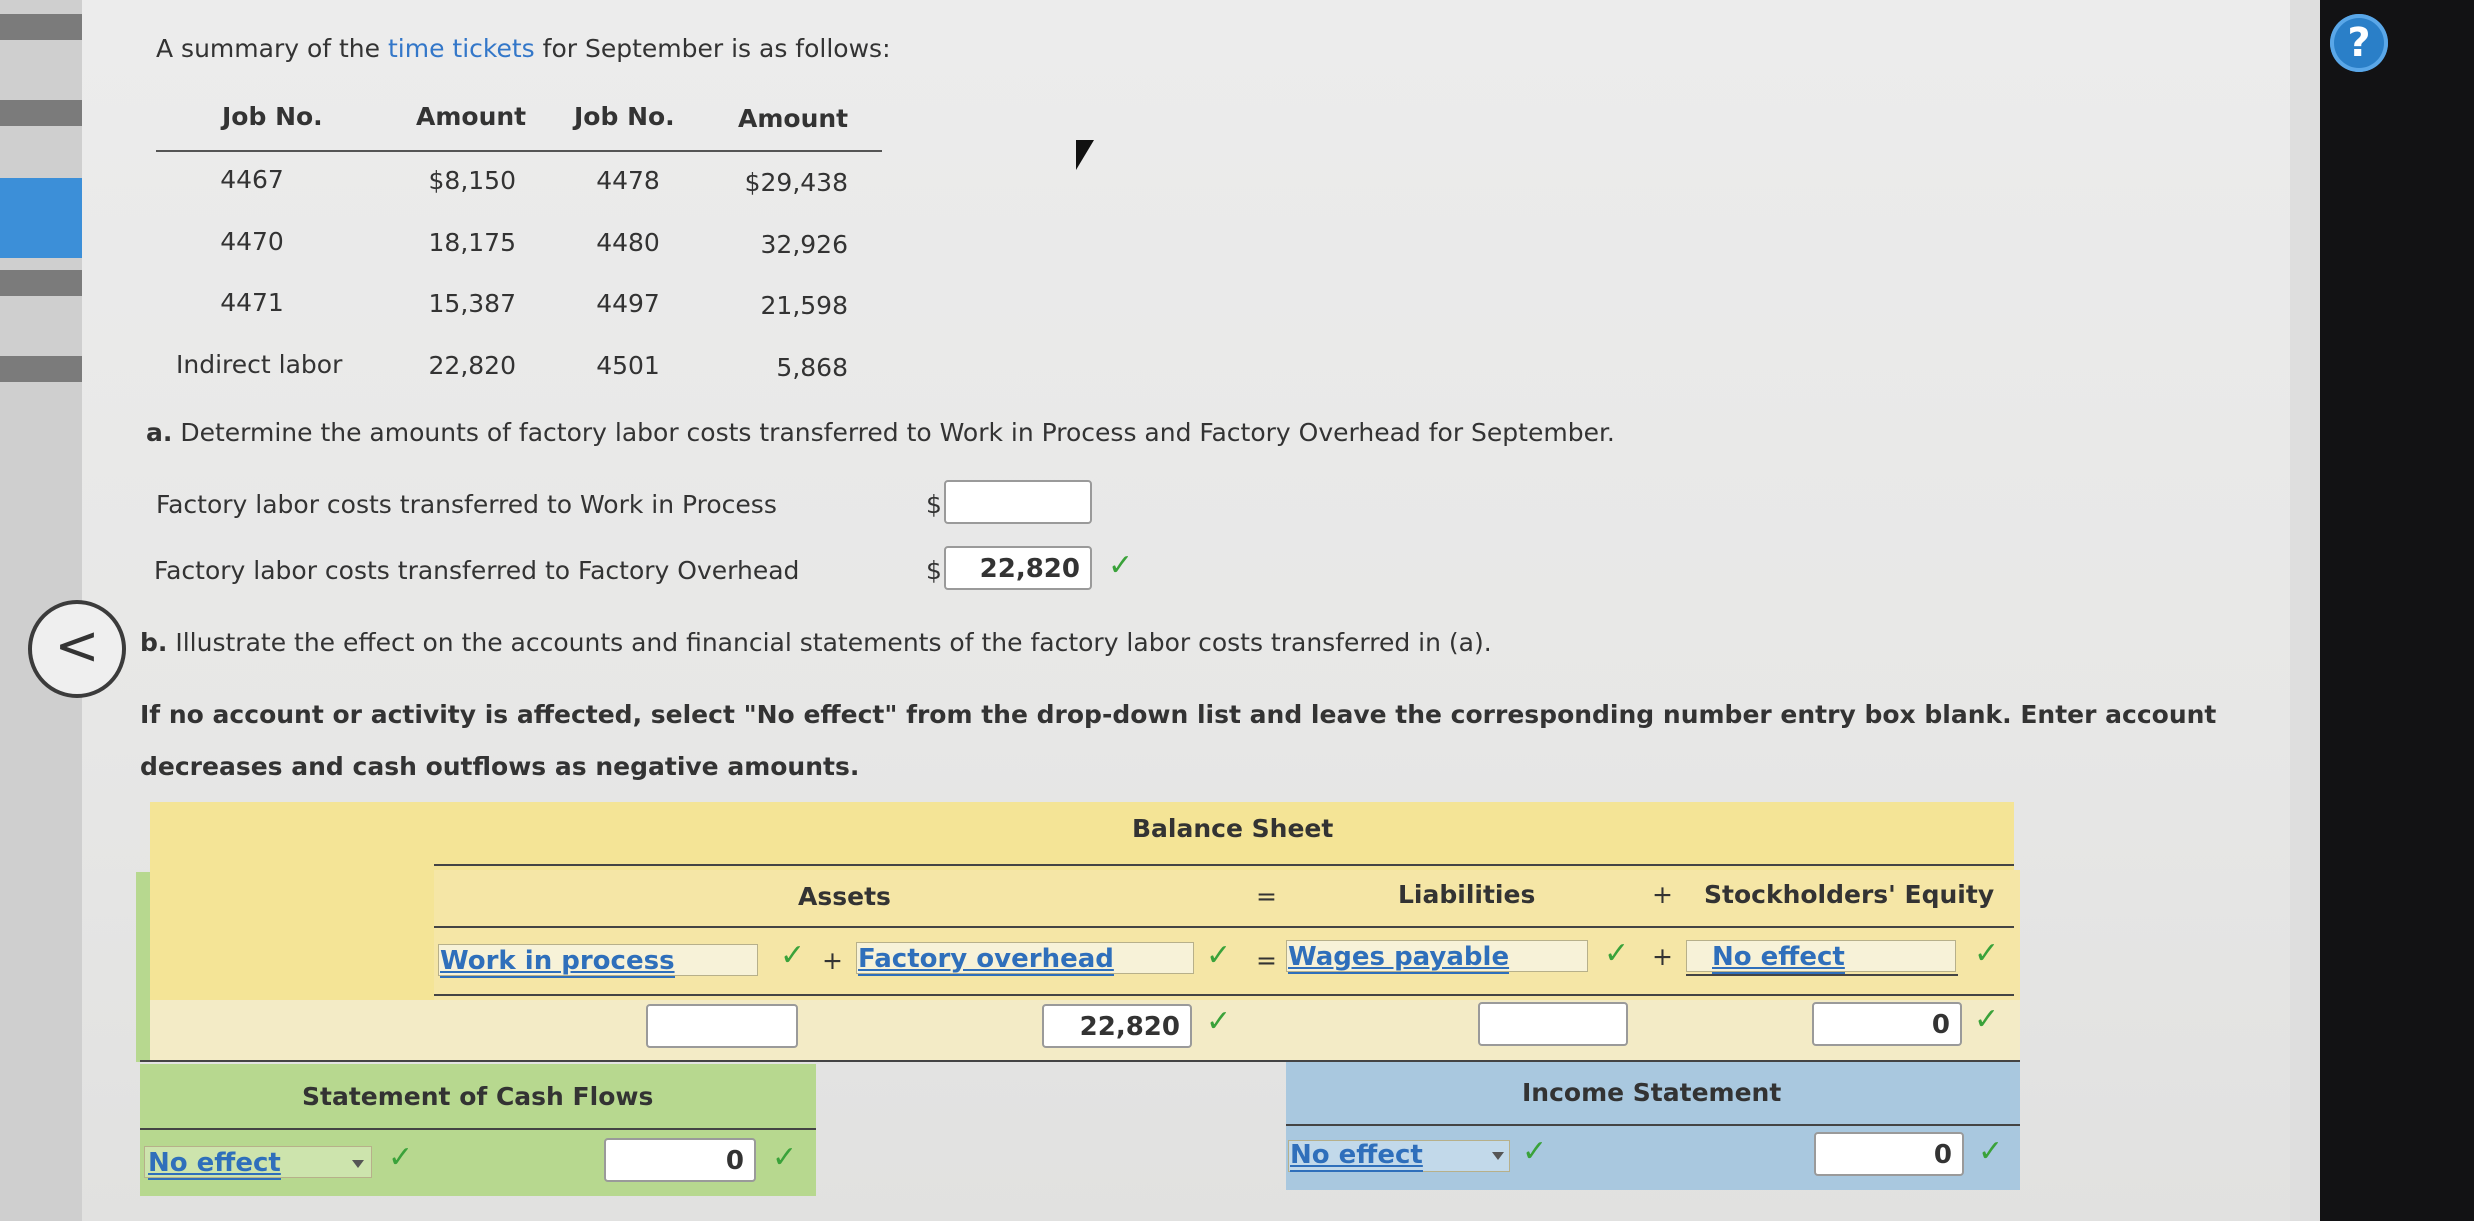 The width and height of the screenshot is (2474, 1221). Describe the element at coordinates (461, 48) in the screenshot. I see `time-tickets-link: time tickets` at that location.